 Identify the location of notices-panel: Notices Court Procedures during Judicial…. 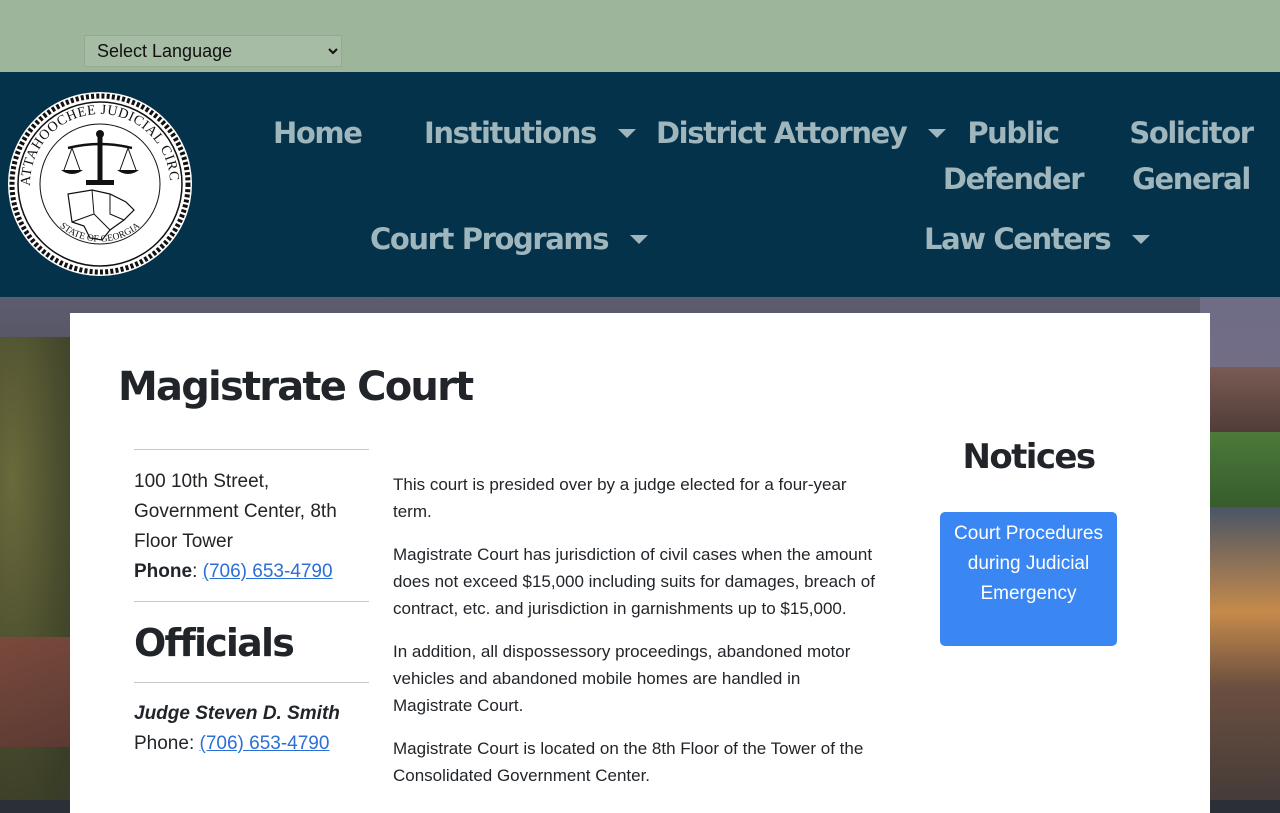
(1028, 538).